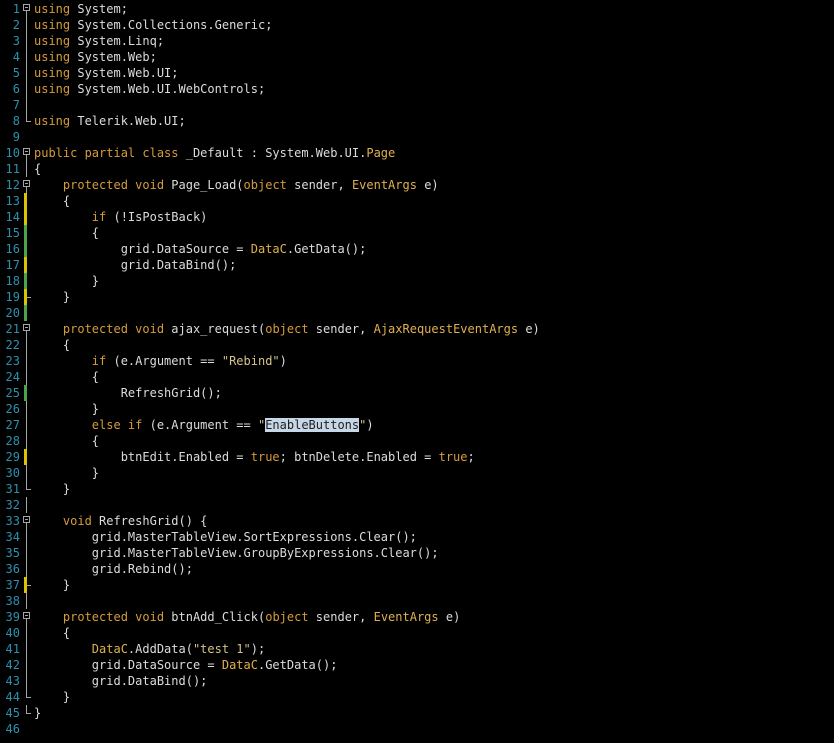 This screenshot has height=743, width=834. I want to click on code-line: 17 grid.DataBind();, so click(417, 265).